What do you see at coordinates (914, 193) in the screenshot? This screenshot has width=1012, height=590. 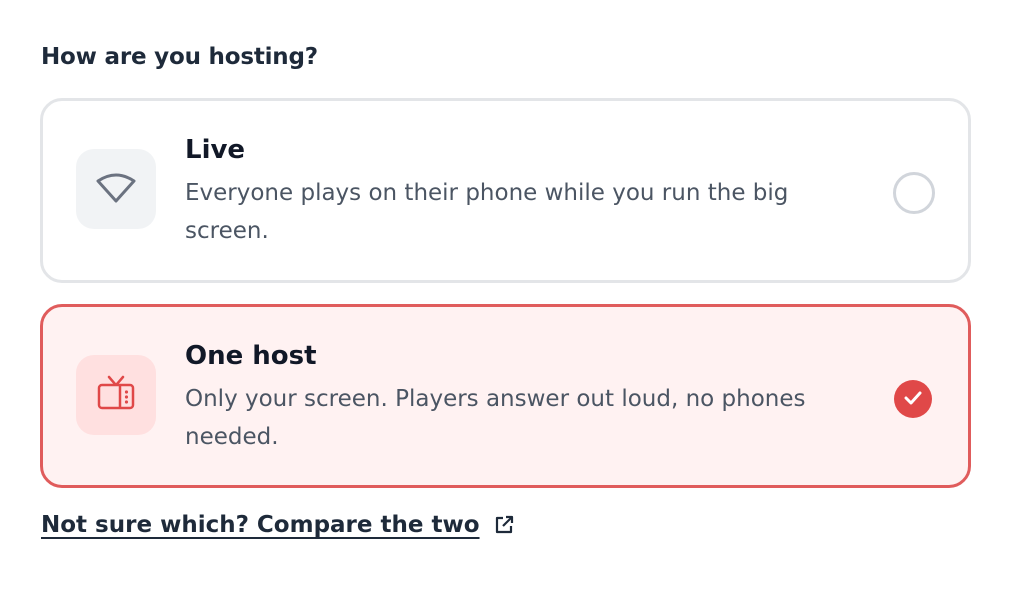 I see `option-live-radio` at bounding box center [914, 193].